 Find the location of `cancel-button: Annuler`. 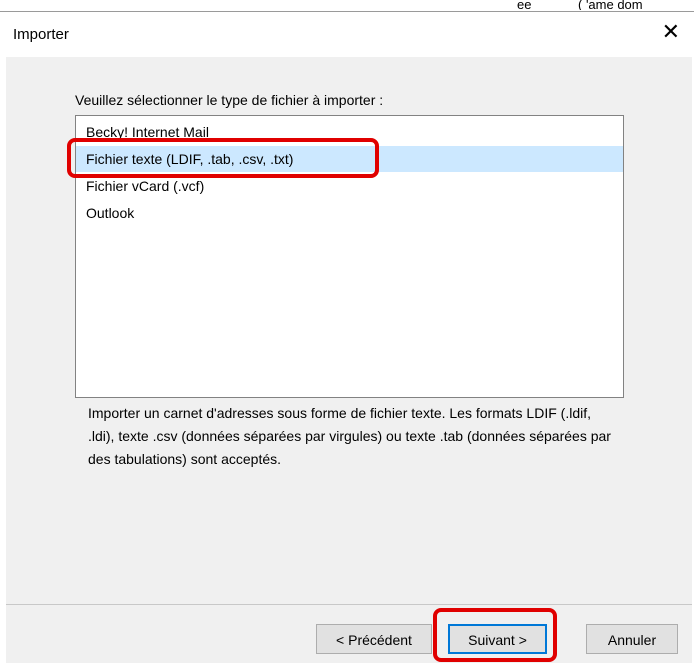

cancel-button: Annuler is located at coordinates (632, 639).